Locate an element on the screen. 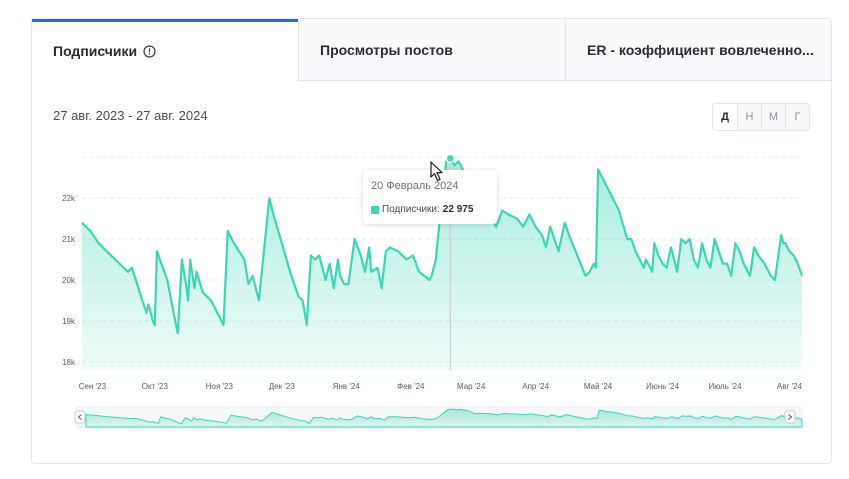 This screenshot has width=849, height=479. navigator-left-handle is located at coordinates (80, 417).